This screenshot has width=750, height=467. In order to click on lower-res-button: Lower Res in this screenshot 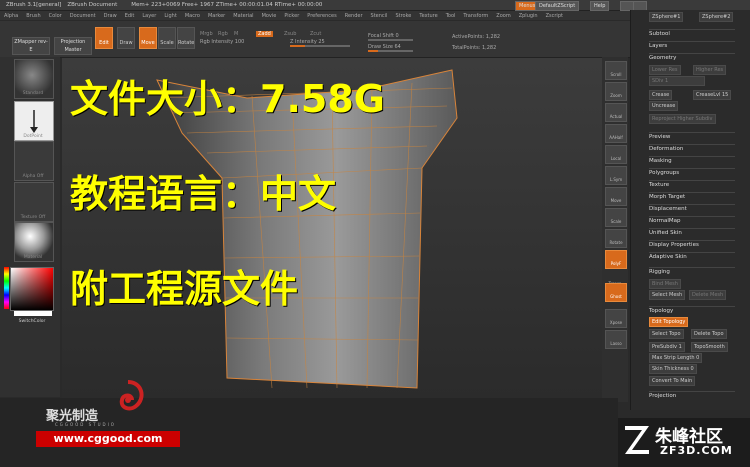, I will do `click(665, 70)`.